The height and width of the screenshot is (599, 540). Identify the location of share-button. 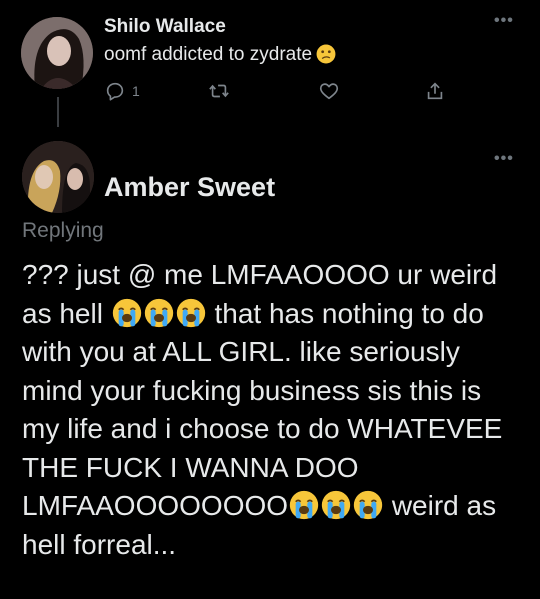
(435, 91).